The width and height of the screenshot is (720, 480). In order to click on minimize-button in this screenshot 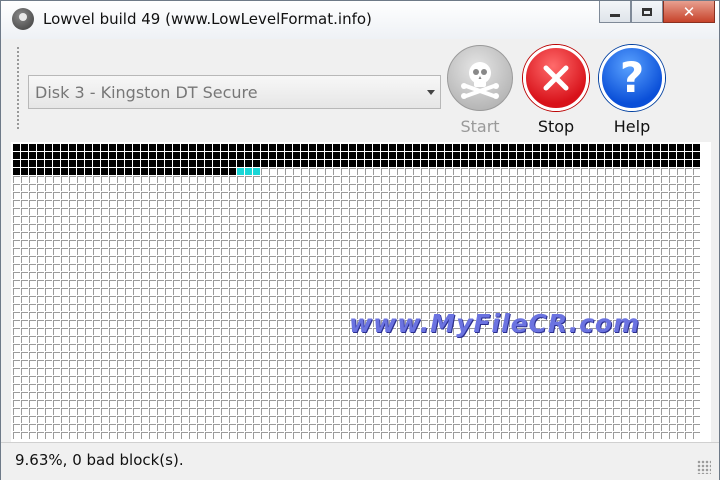, I will do `click(615, 12)`.